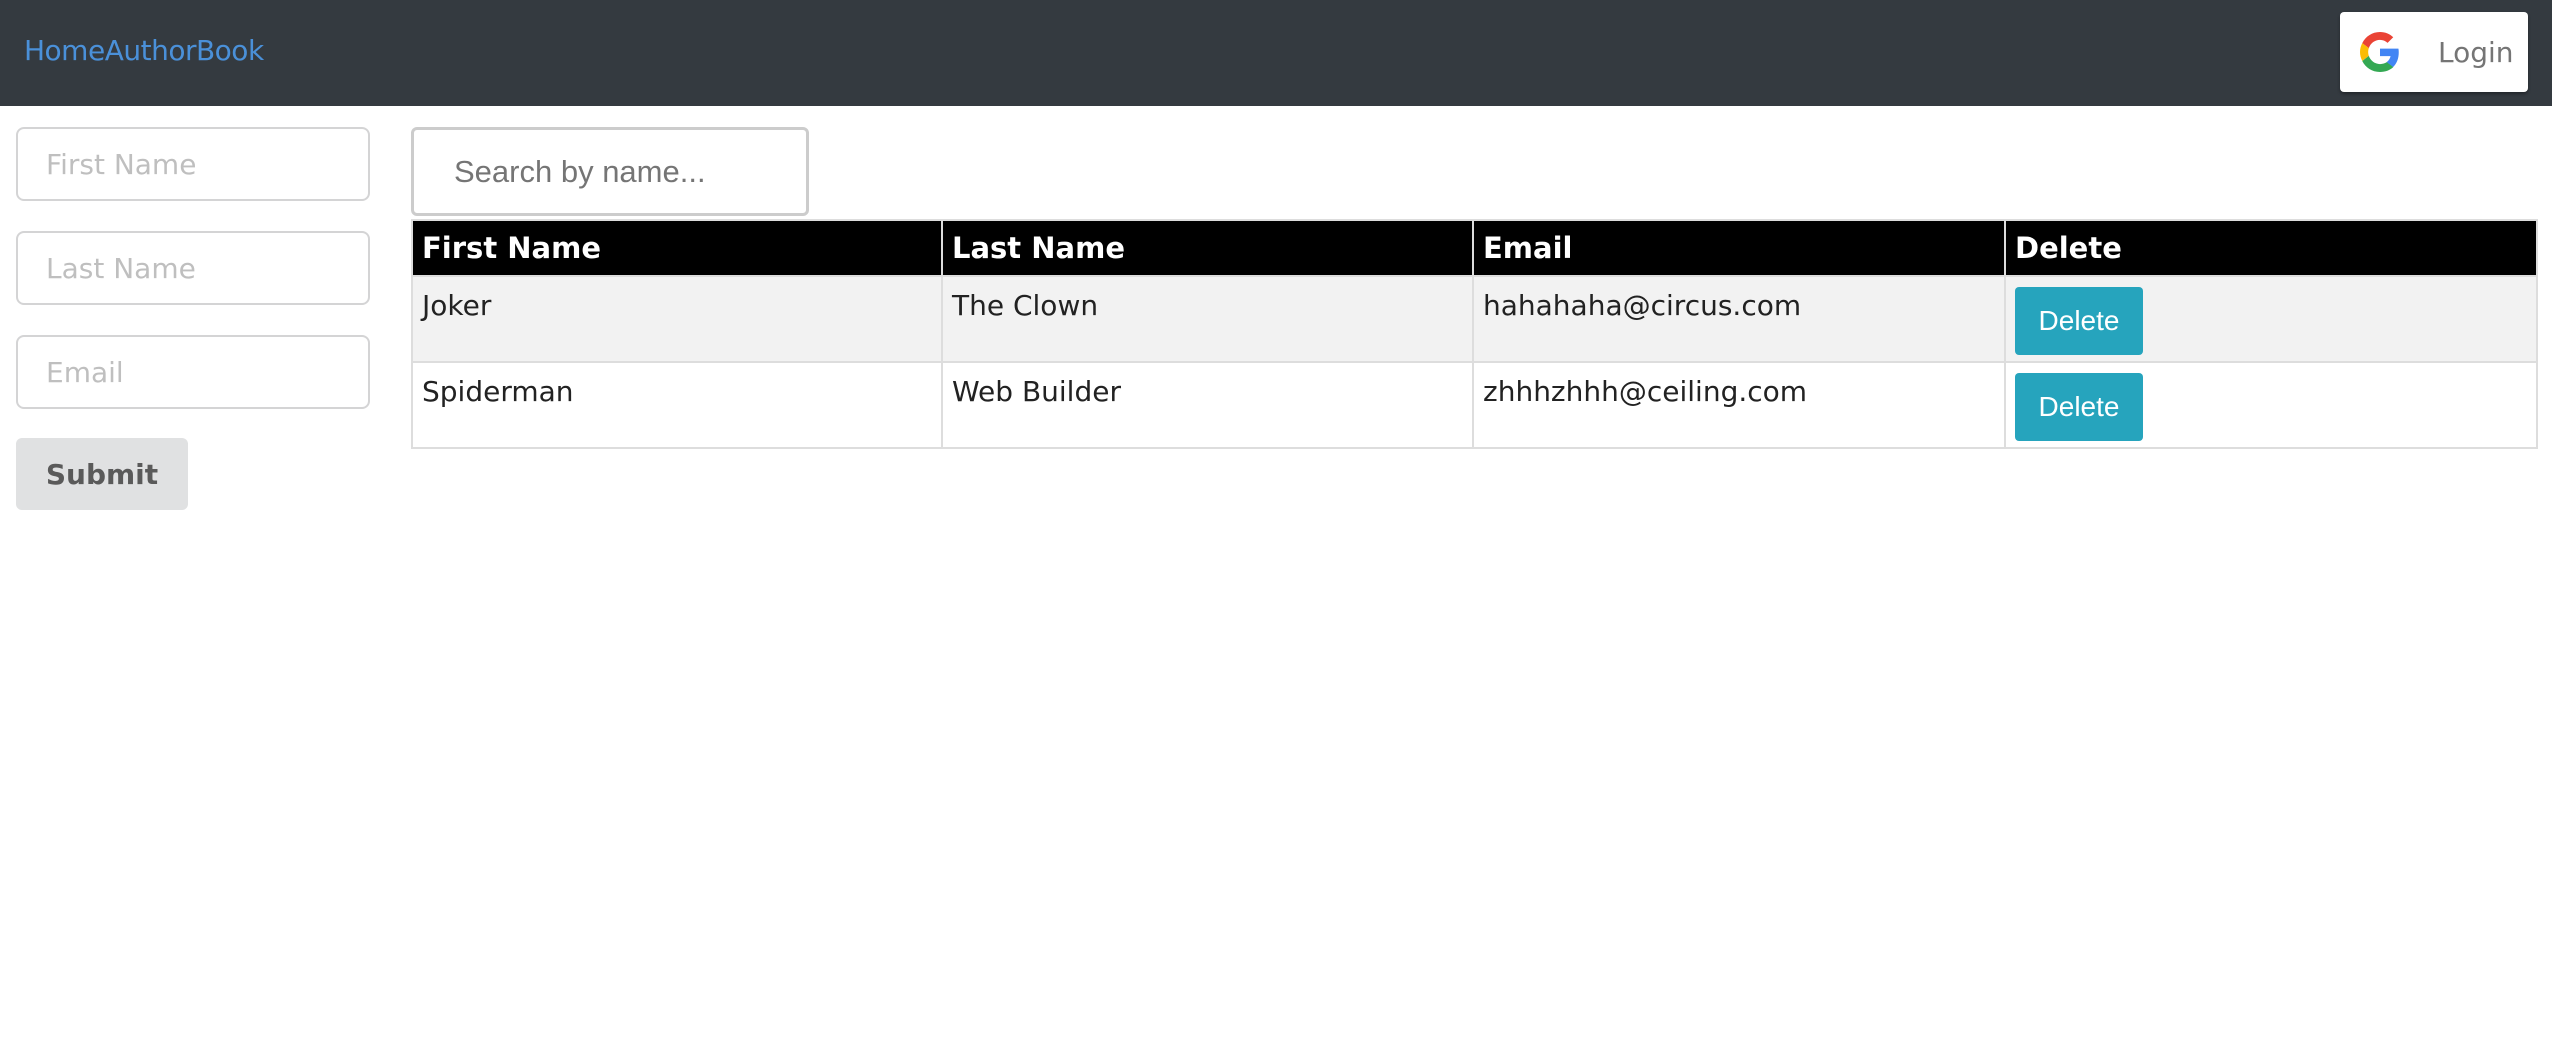 The image size is (2552, 1048). I want to click on cell-last-name: The Clown, so click(1207, 319).